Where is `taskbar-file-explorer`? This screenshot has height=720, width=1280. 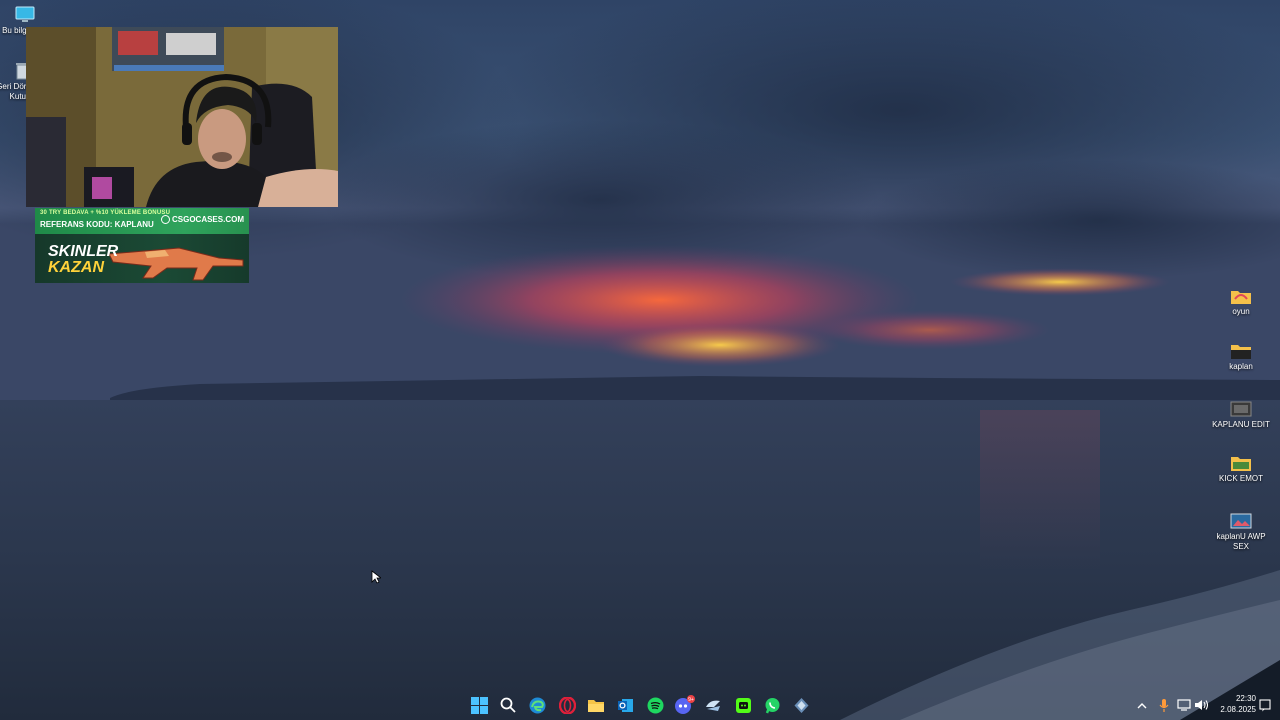 taskbar-file-explorer is located at coordinates (596, 705).